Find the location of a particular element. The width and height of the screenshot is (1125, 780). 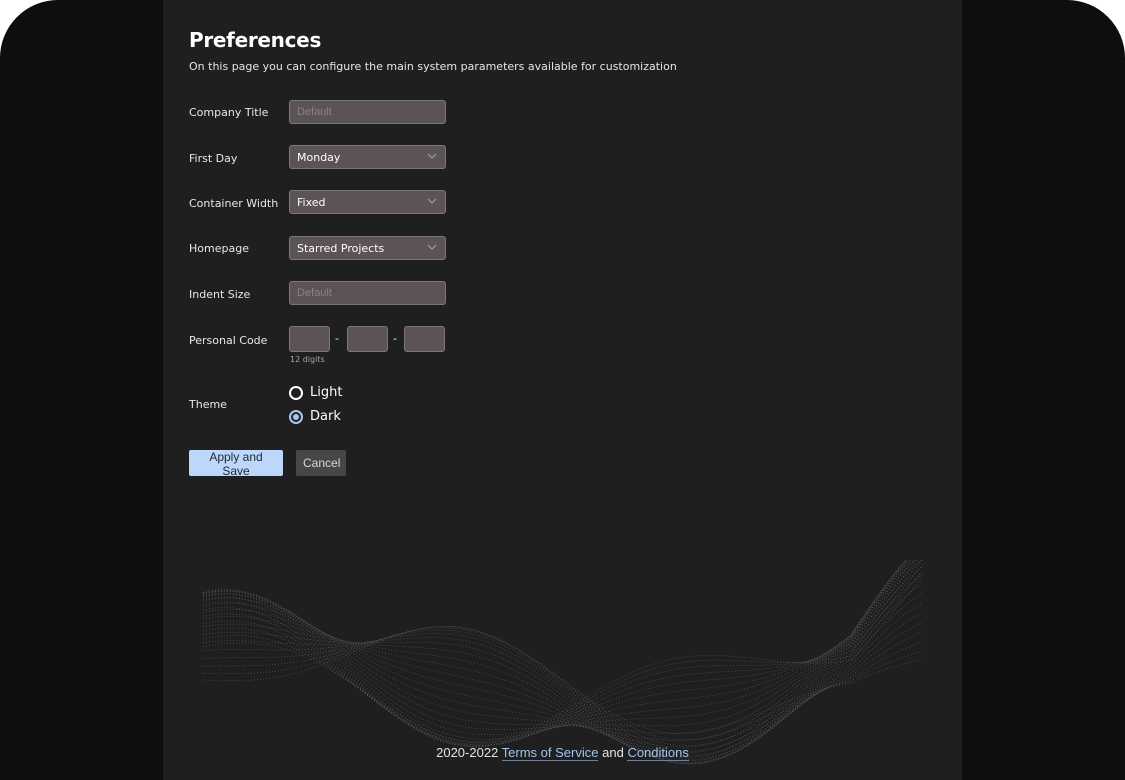

container-width-label: Container Width is located at coordinates (234, 203).